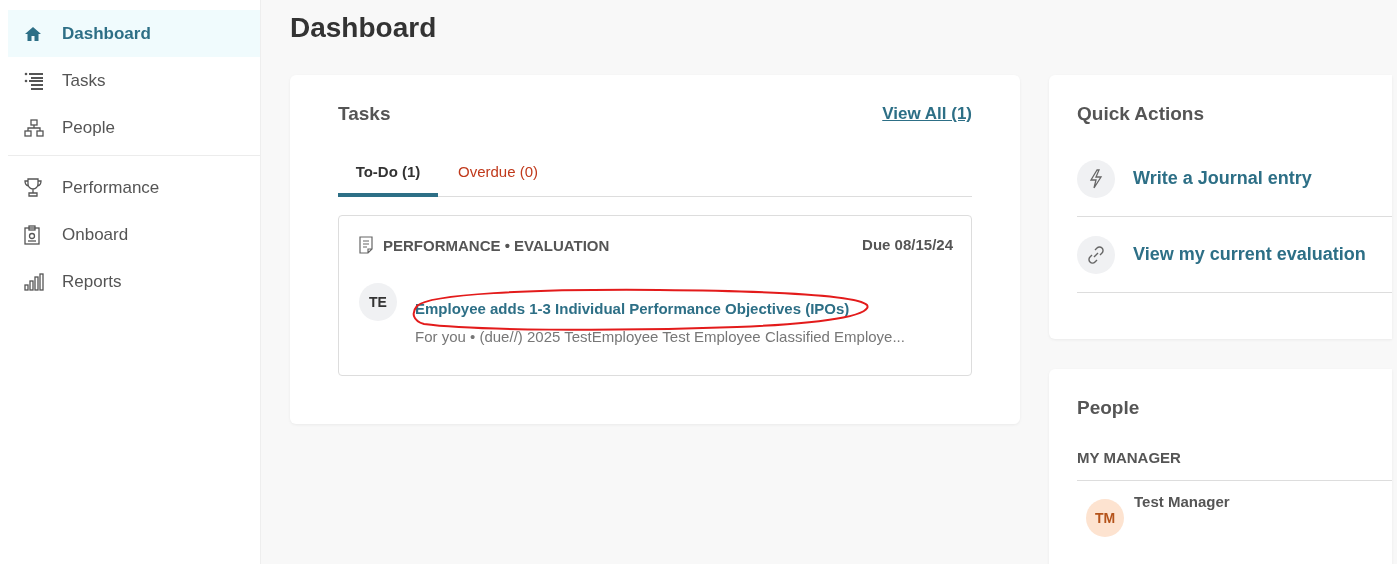 The height and width of the screenshot is (564, 1397). What do you see at coordinates (34, 80) in the screenshot?
I see `list-icon` at bounding box center [34, 80].